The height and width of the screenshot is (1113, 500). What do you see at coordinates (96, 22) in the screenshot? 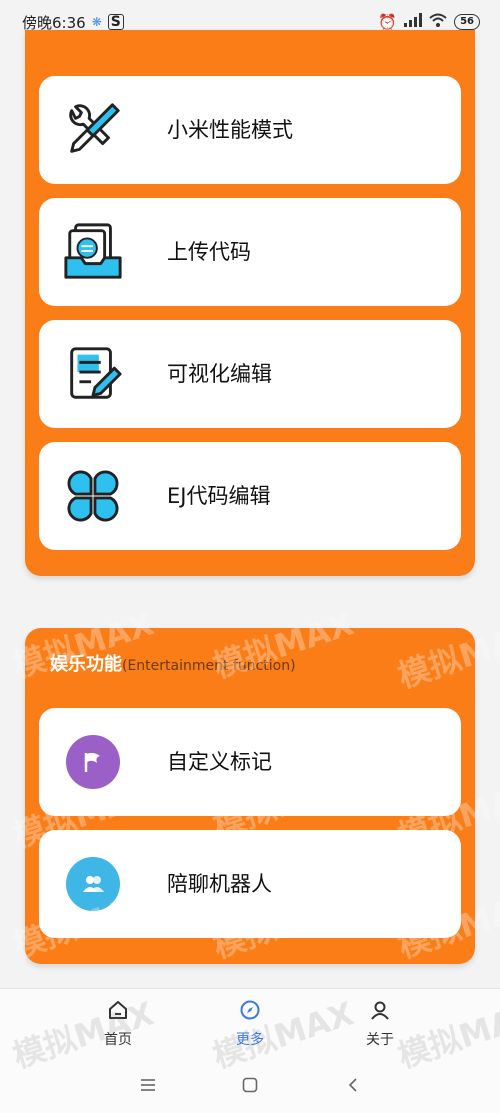
I see `app-notification-icon: ❋` at bounding box center [96, 22].